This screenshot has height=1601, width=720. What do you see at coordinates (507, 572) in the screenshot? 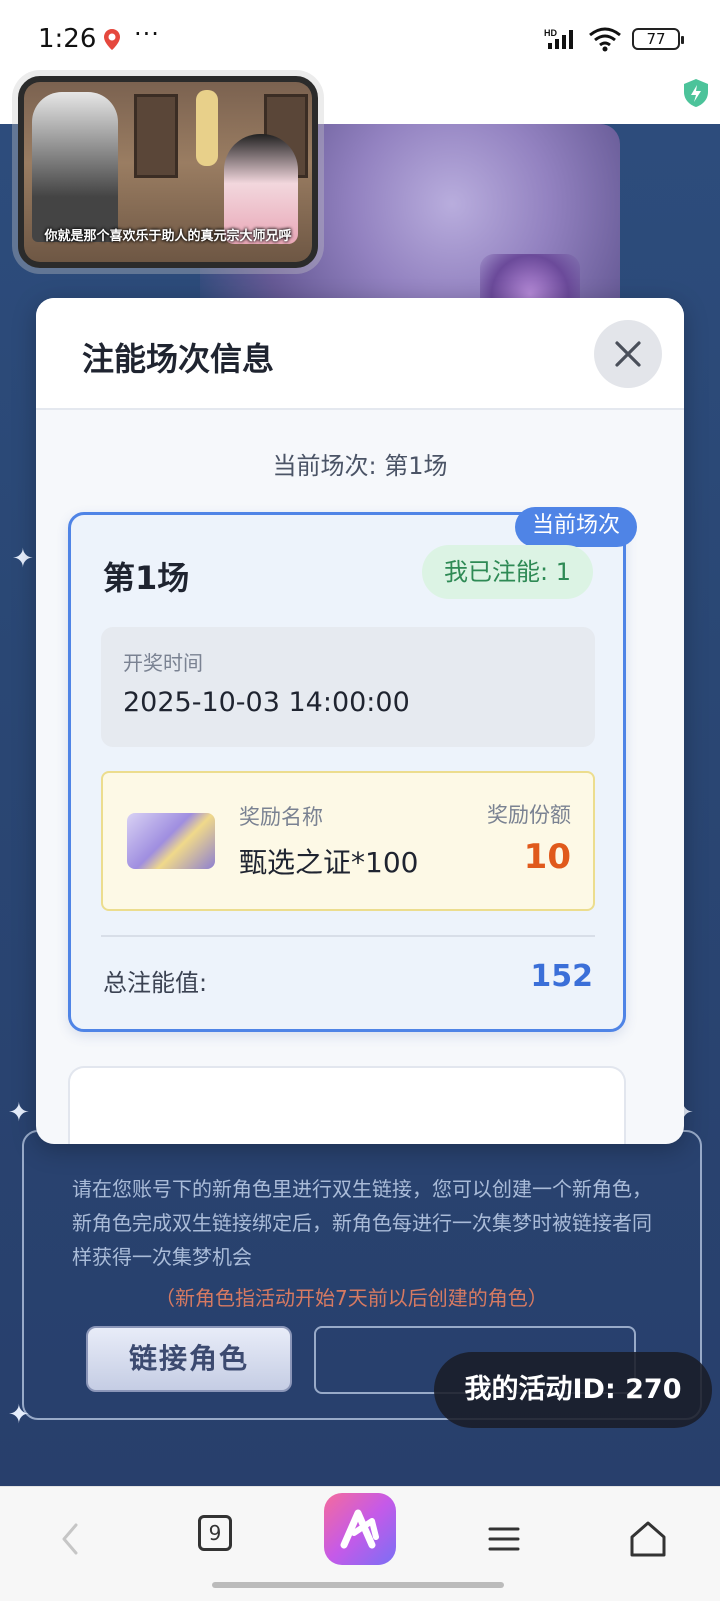
I see `my-energy-badge: 我已注能: 1` at bounding box center [507, 572].